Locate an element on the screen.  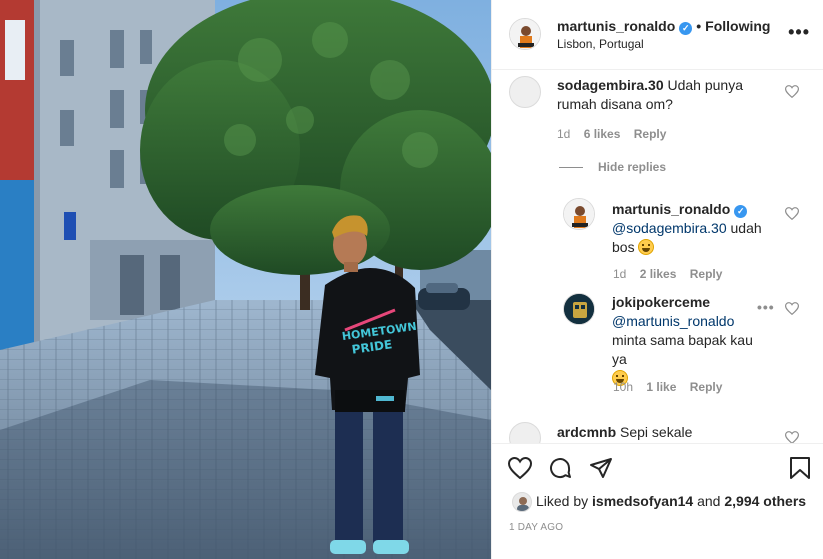
comment-text: Sepi sekale is located at coordinates (656, 432).